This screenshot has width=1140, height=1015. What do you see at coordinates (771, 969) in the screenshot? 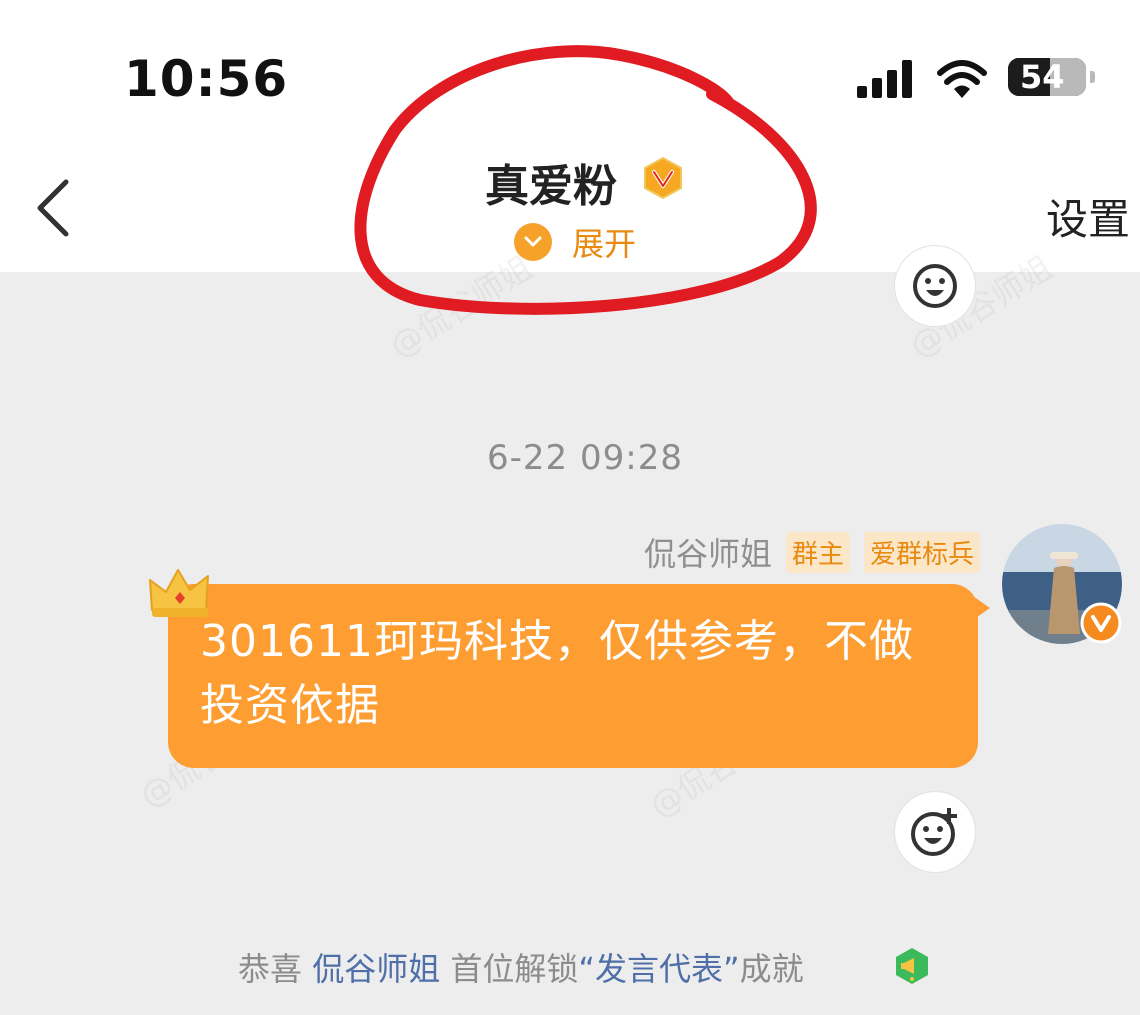
I see `notice-suffix: 成就` at bounding box center [771, 969].